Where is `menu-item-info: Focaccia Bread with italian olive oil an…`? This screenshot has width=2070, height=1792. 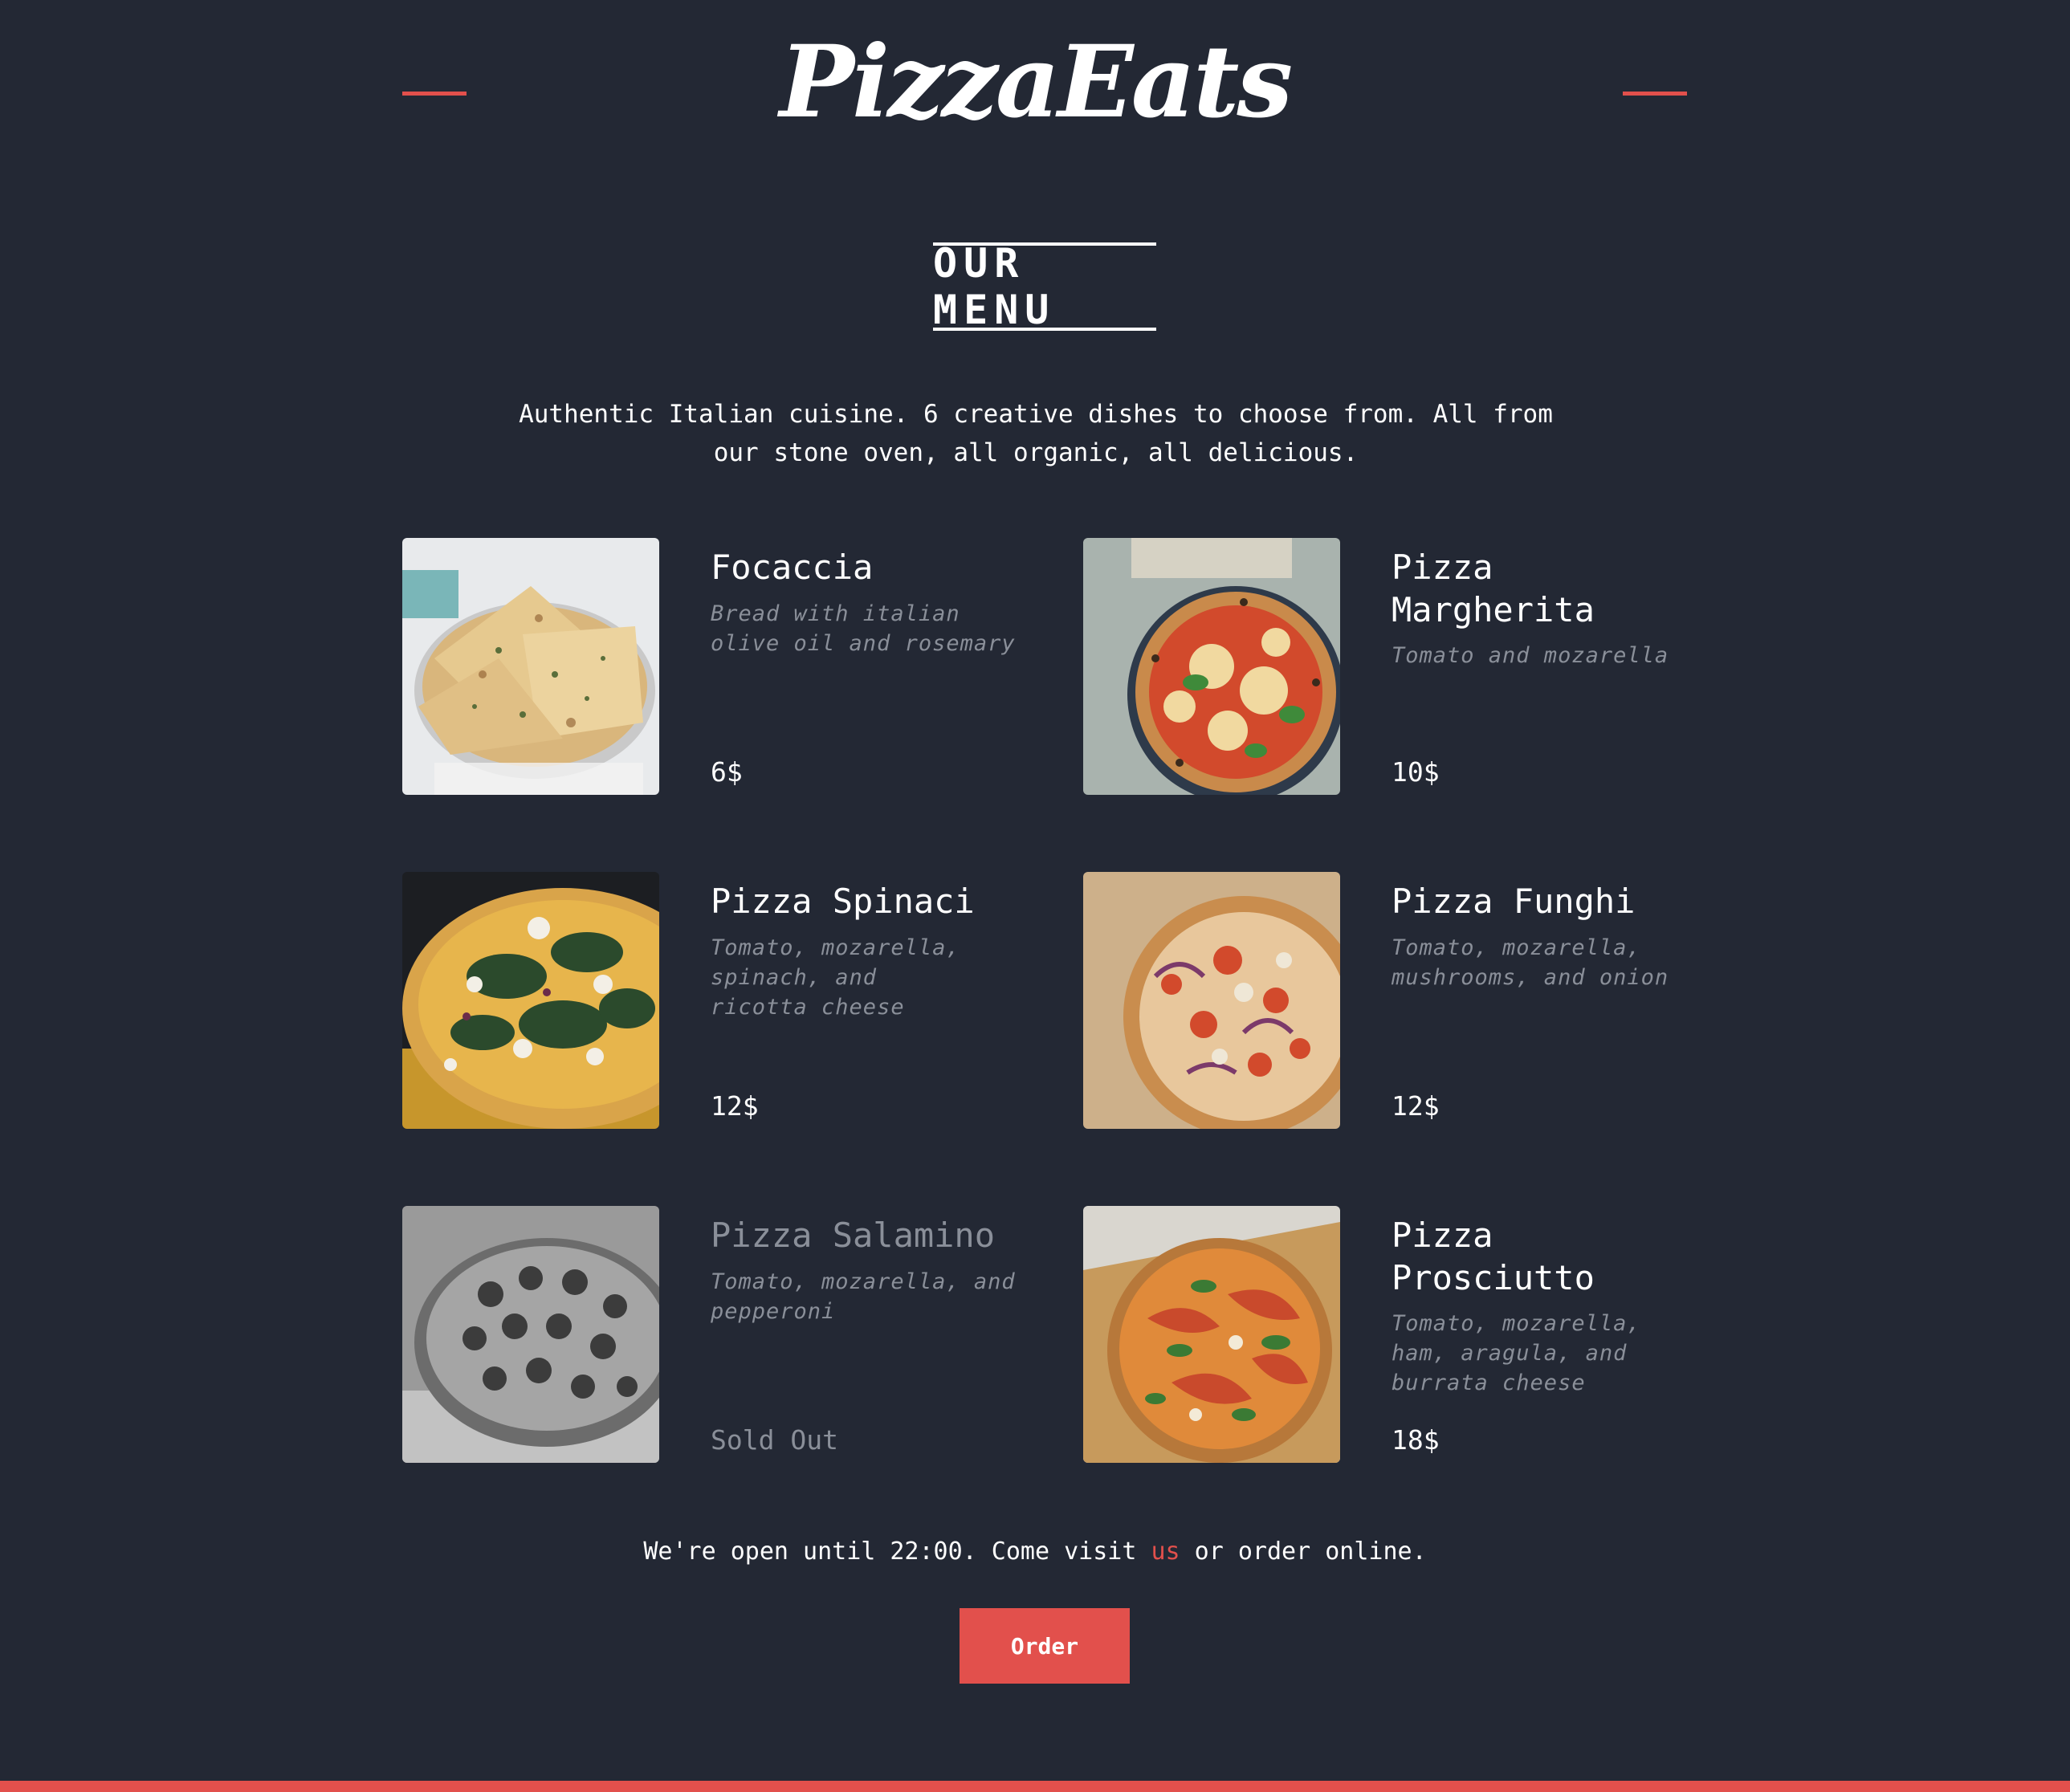 menu-item-info: Focaccia Bread with italian olive oil an… is located at coordinates (863, 666).